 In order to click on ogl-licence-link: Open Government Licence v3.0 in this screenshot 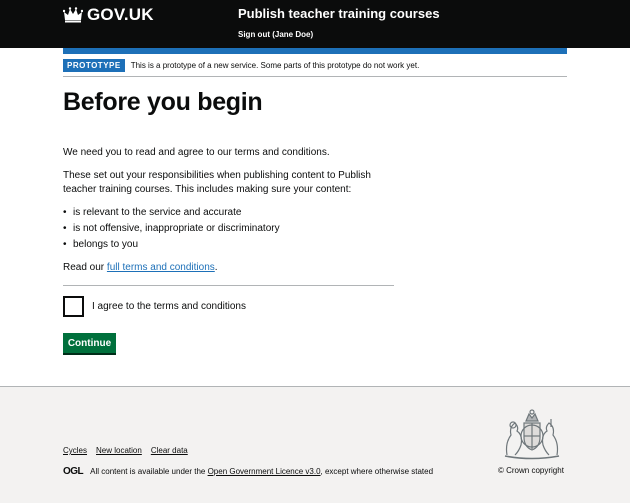, I will do `click(264, 471)`.